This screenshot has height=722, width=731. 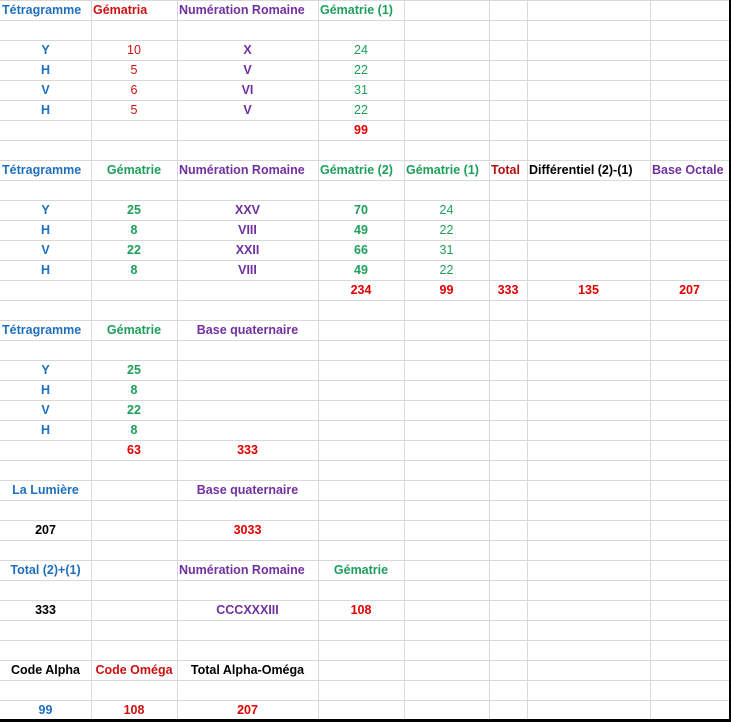 I want to click on sheet-cell: Code Oméga, so click(x=134, y=670).